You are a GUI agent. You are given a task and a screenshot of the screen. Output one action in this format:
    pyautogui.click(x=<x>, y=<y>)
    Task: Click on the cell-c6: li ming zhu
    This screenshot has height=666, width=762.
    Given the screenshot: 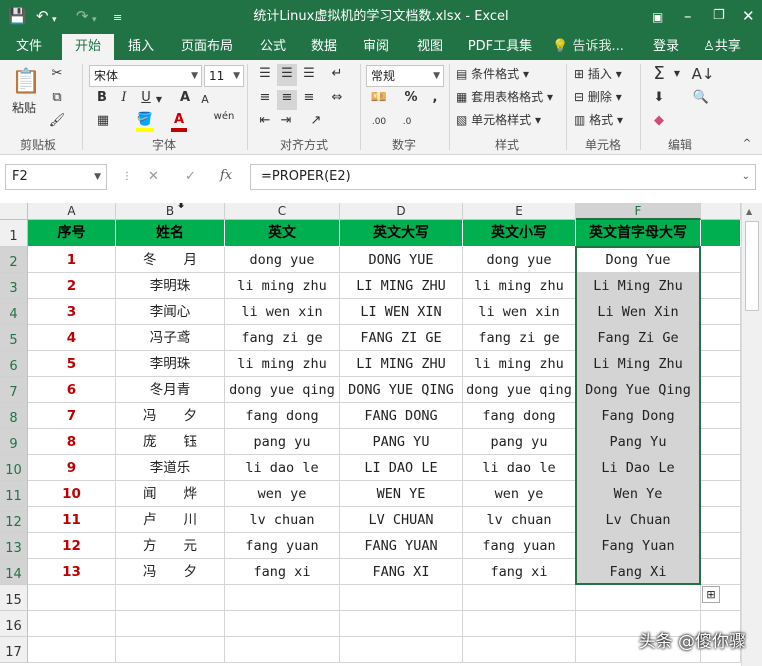 What is the action you would take?
    pyautogui.click(x=282, y=364)
    